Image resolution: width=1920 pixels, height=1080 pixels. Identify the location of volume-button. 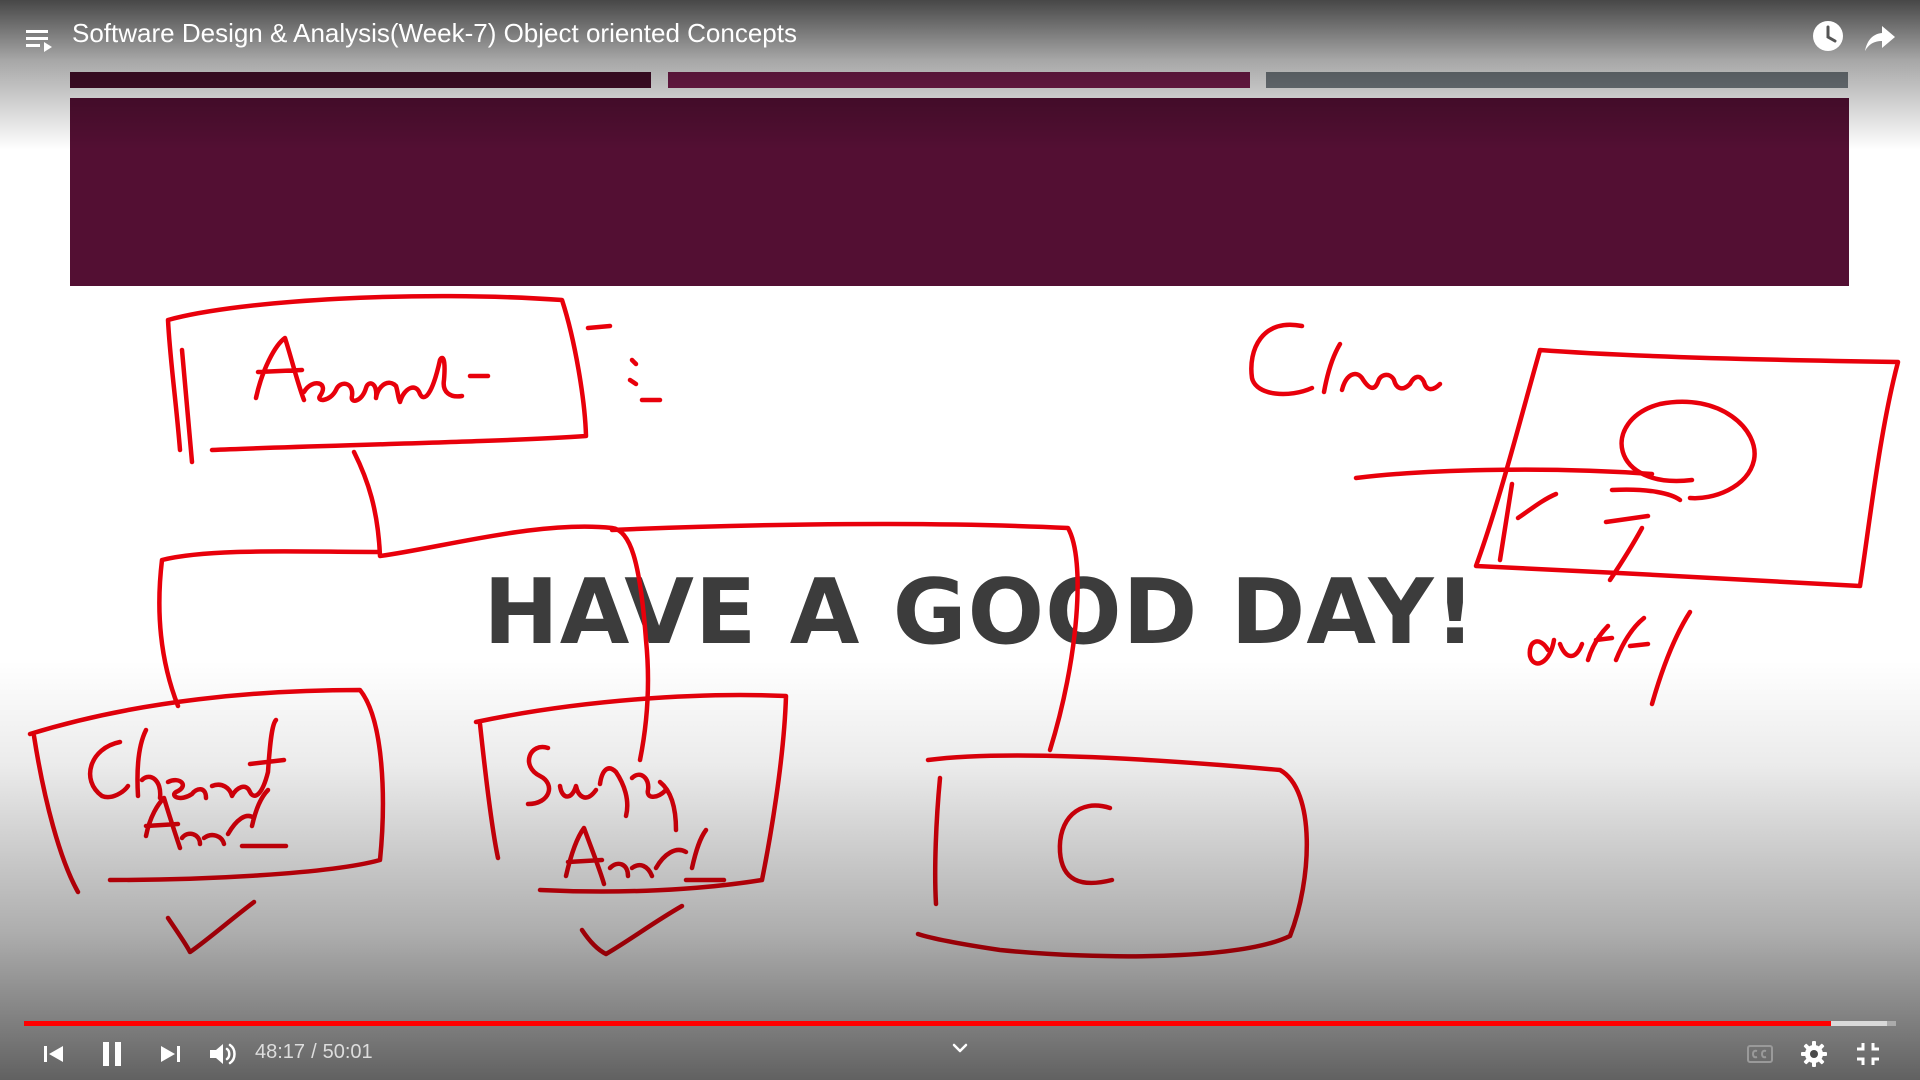
(222, 1054).